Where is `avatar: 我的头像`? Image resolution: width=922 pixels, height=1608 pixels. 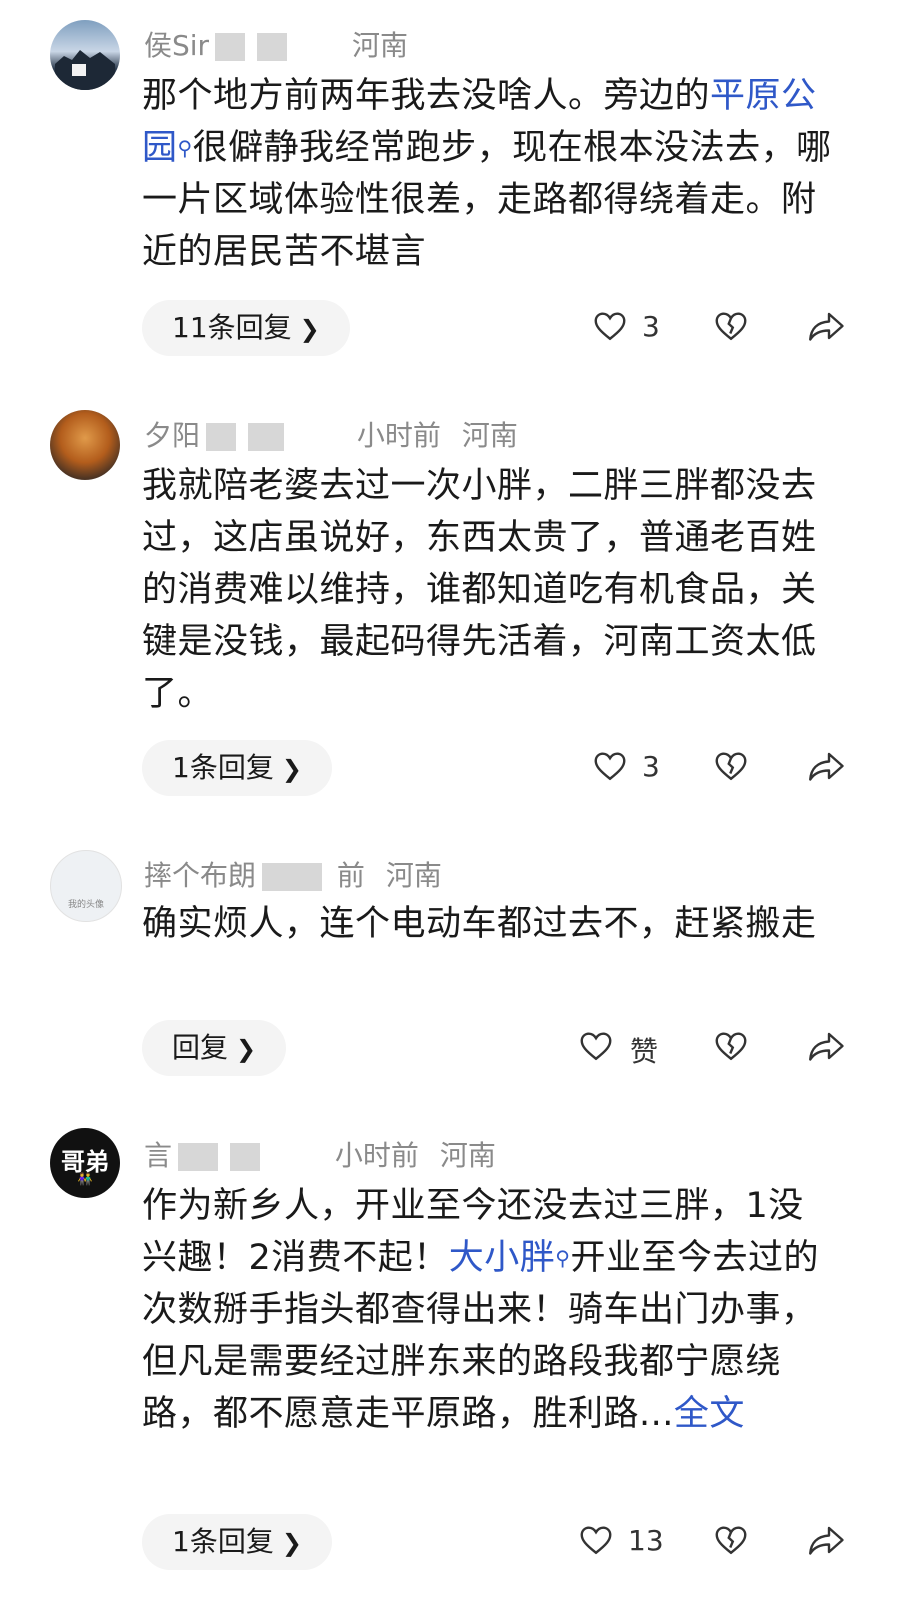 avatar: 我的头像 is located at coordinates (86, 886).